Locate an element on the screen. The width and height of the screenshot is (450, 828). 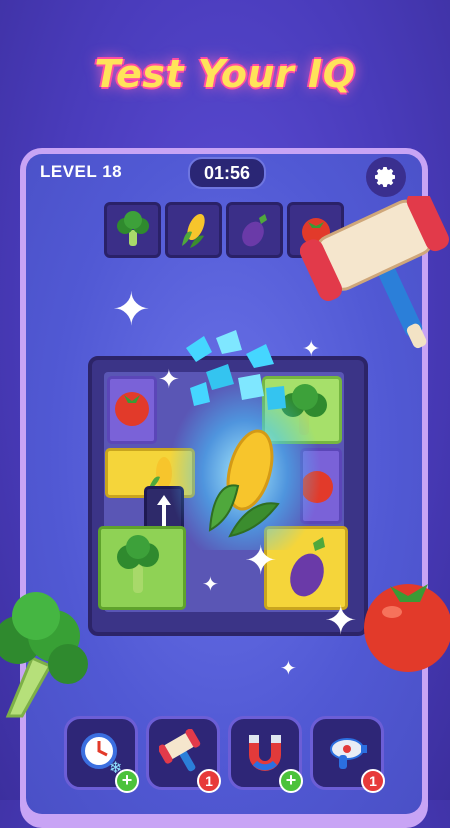
settings-button is located at coordinates (386, 177).